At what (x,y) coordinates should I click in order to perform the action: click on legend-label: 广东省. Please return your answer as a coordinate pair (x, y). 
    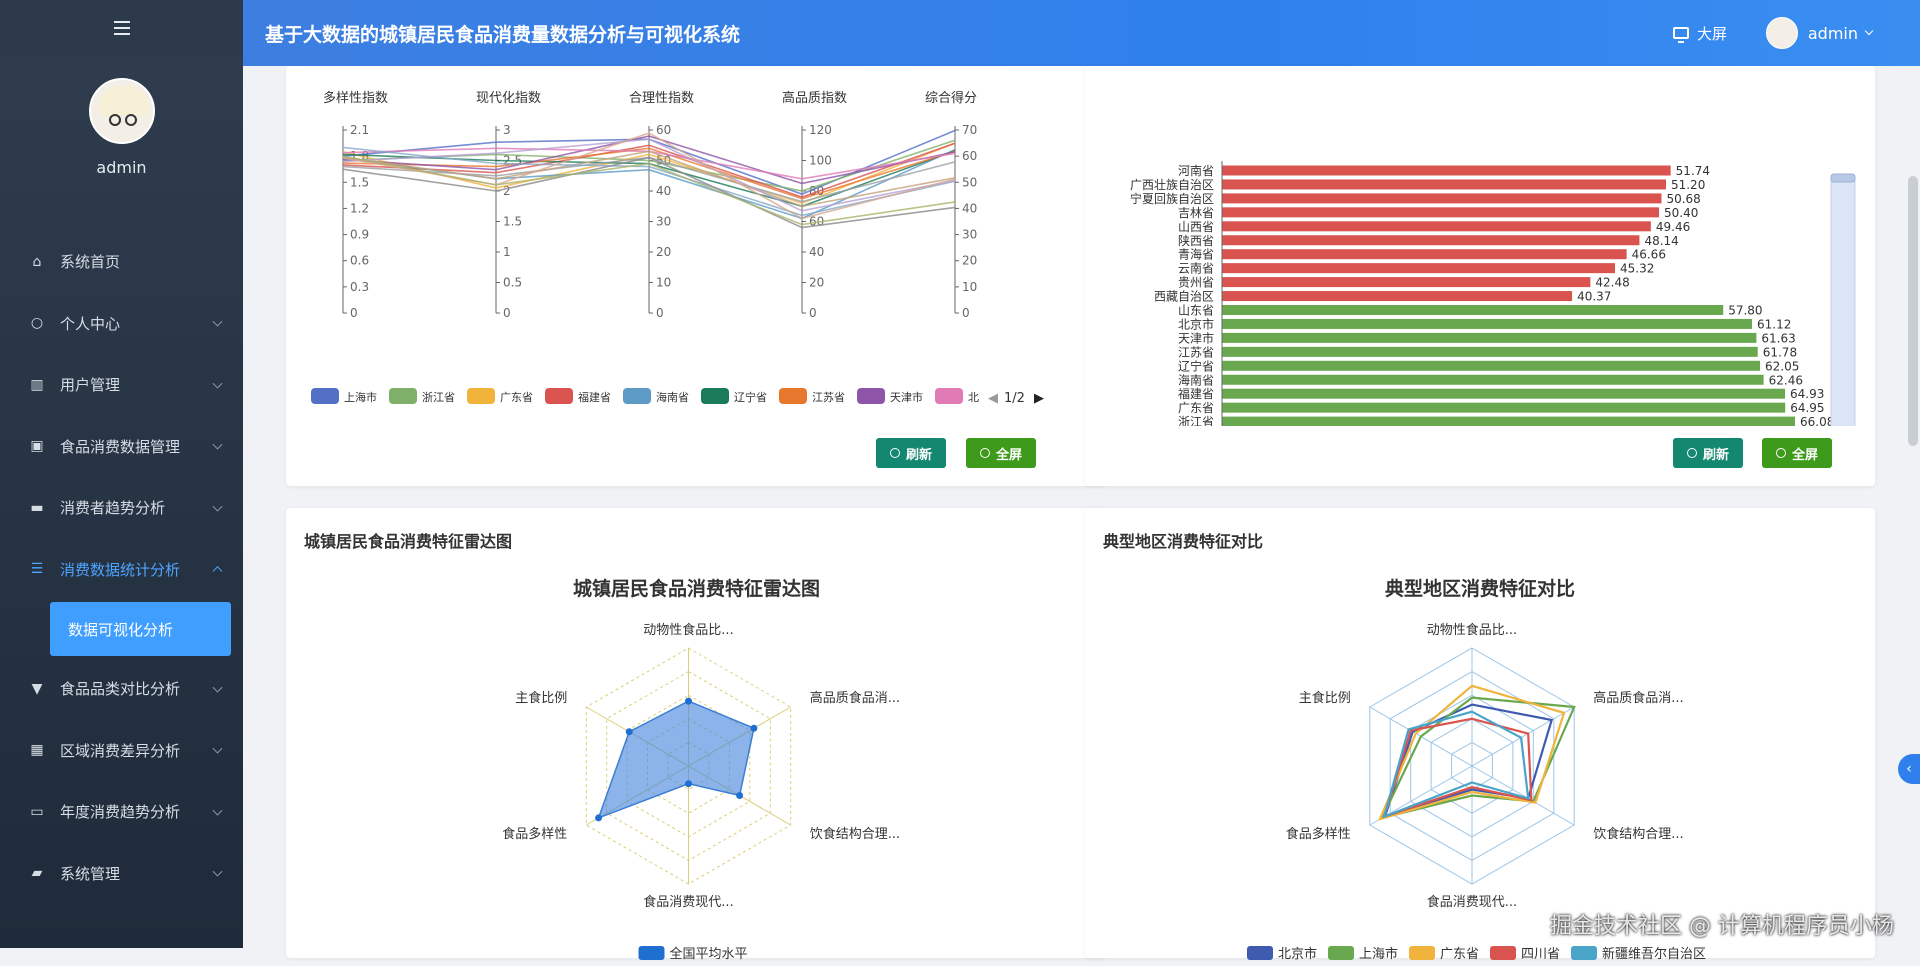
    Looking at the image, I should click on (516, 397).